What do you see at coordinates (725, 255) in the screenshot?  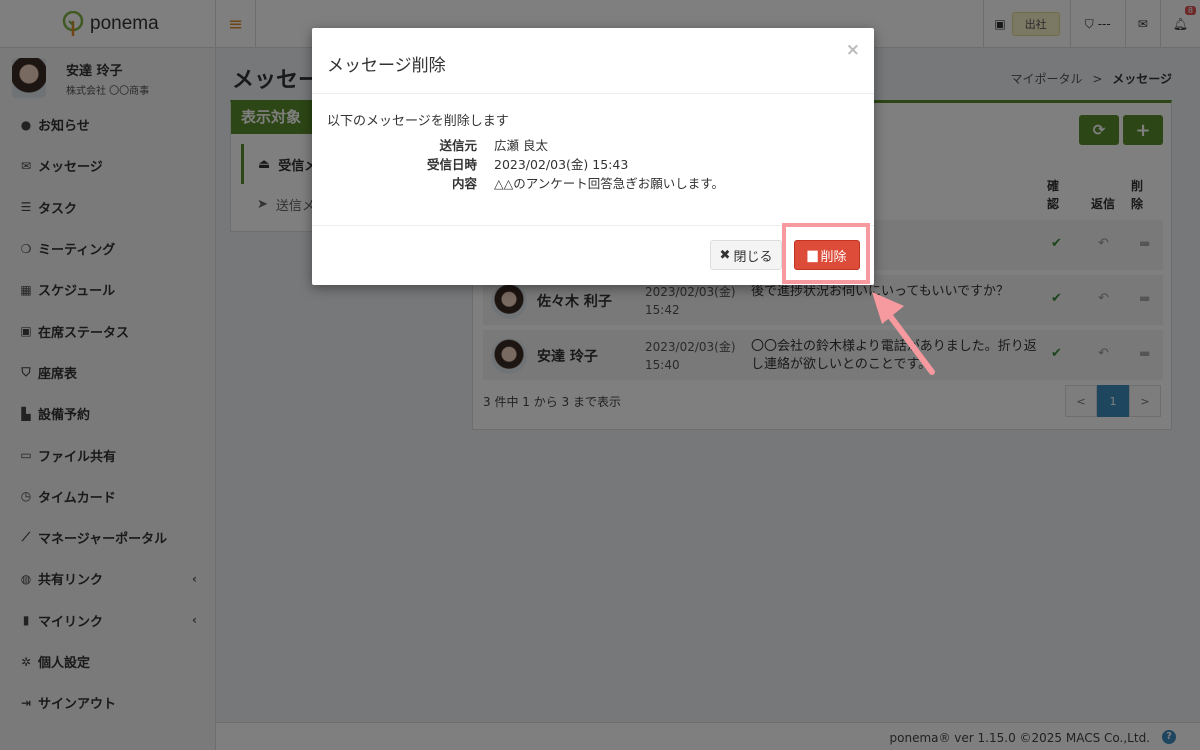 I see `times-icon: ✖` at bounding box center [725, 255].